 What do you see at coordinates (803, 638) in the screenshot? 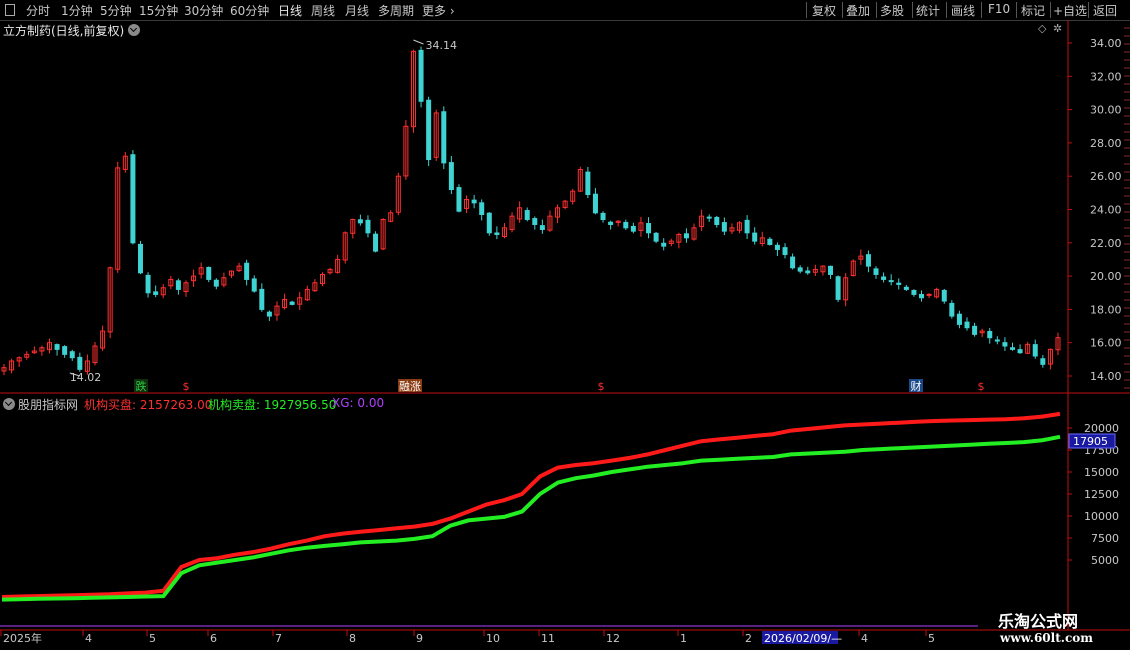
I see `cursor-date-label: 2026/02/09/—` at bounding box center [803, 638].